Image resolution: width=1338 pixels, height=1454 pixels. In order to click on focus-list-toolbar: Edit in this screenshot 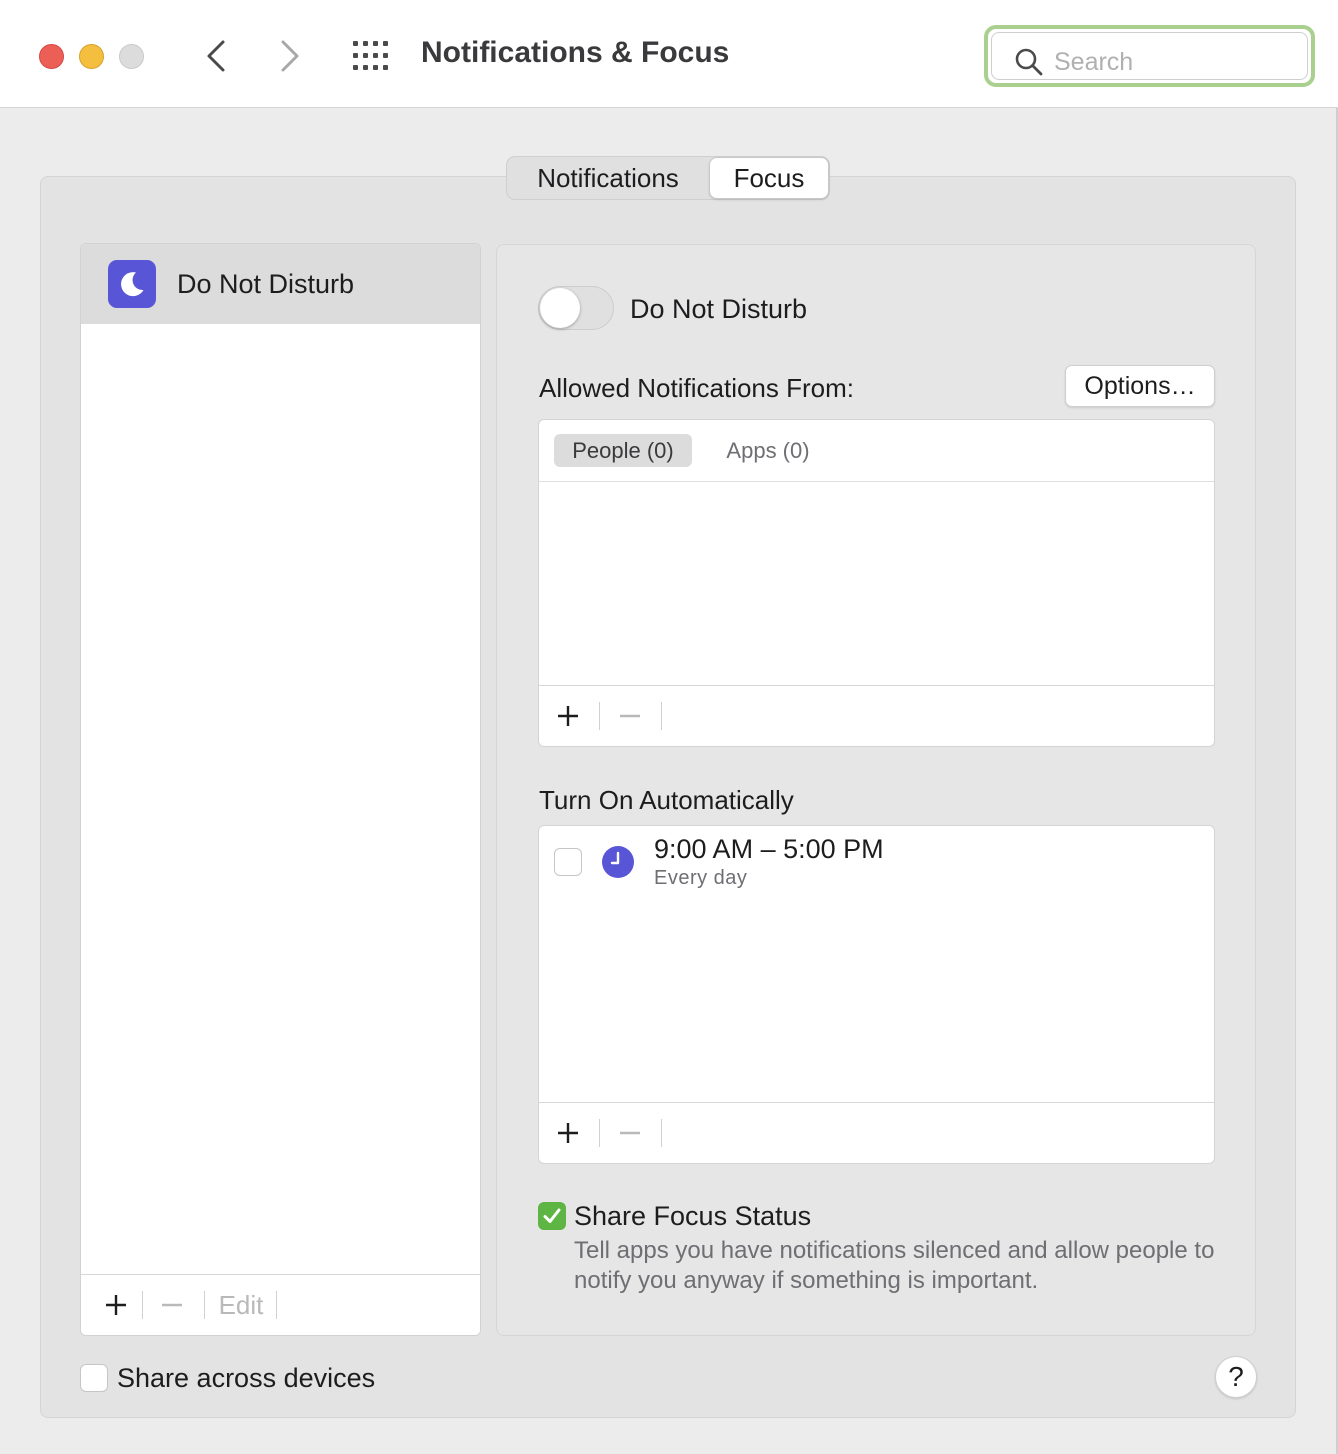, I will do `click(280, 1304)`.